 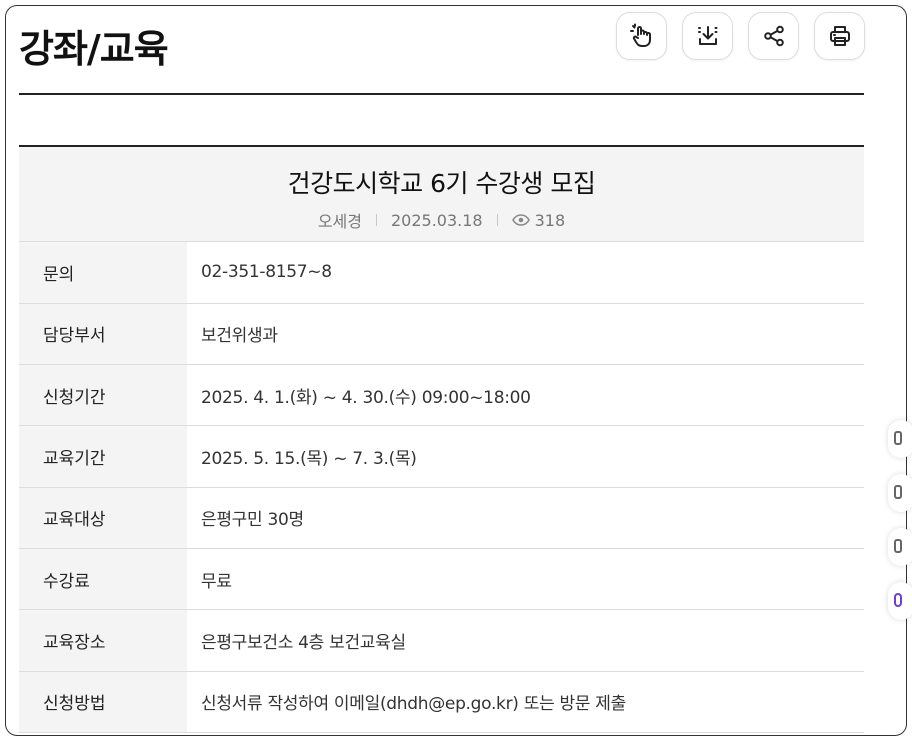 I want to click on row-value-application-method: 신청서류 작성하여 이메일(dhdh@ep.go.kr) 또는 방문 제출, so click(x=413, y=704).